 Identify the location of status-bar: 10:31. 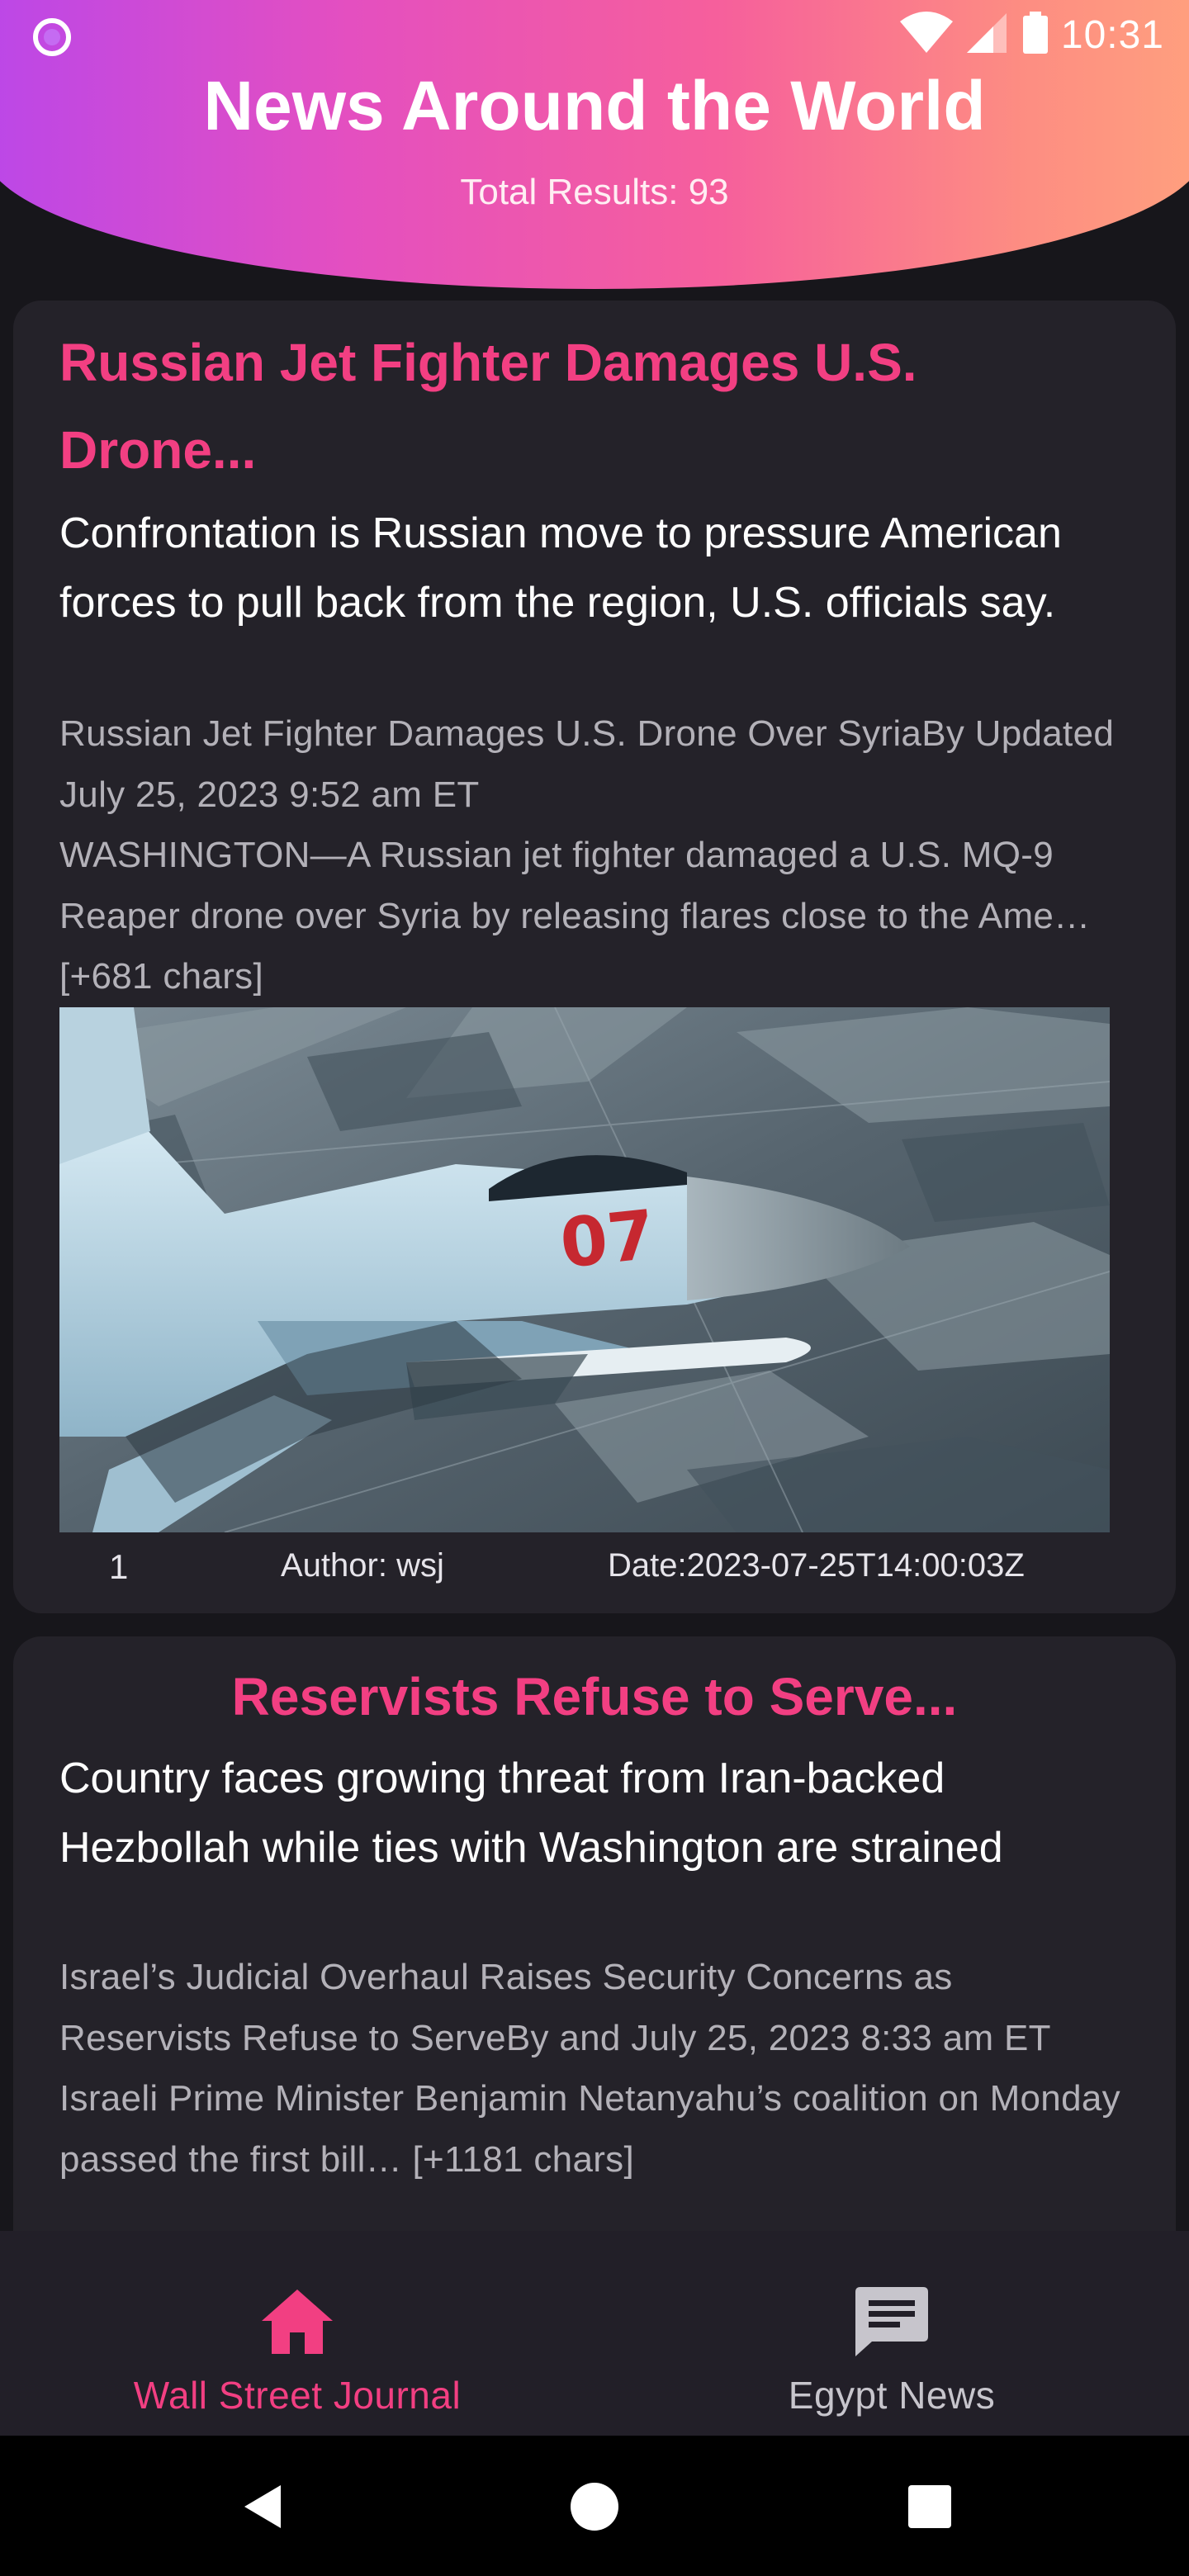
(594, 35).